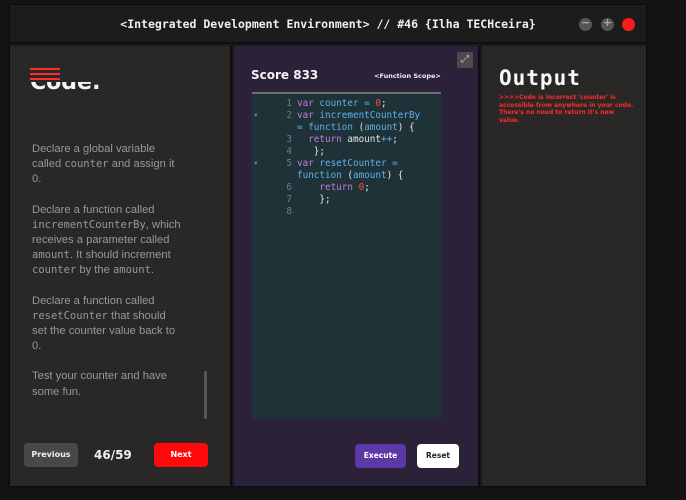  Describe the element at coordinates (540, 78) in the screenshot. I see `output-title: Output` at that location.